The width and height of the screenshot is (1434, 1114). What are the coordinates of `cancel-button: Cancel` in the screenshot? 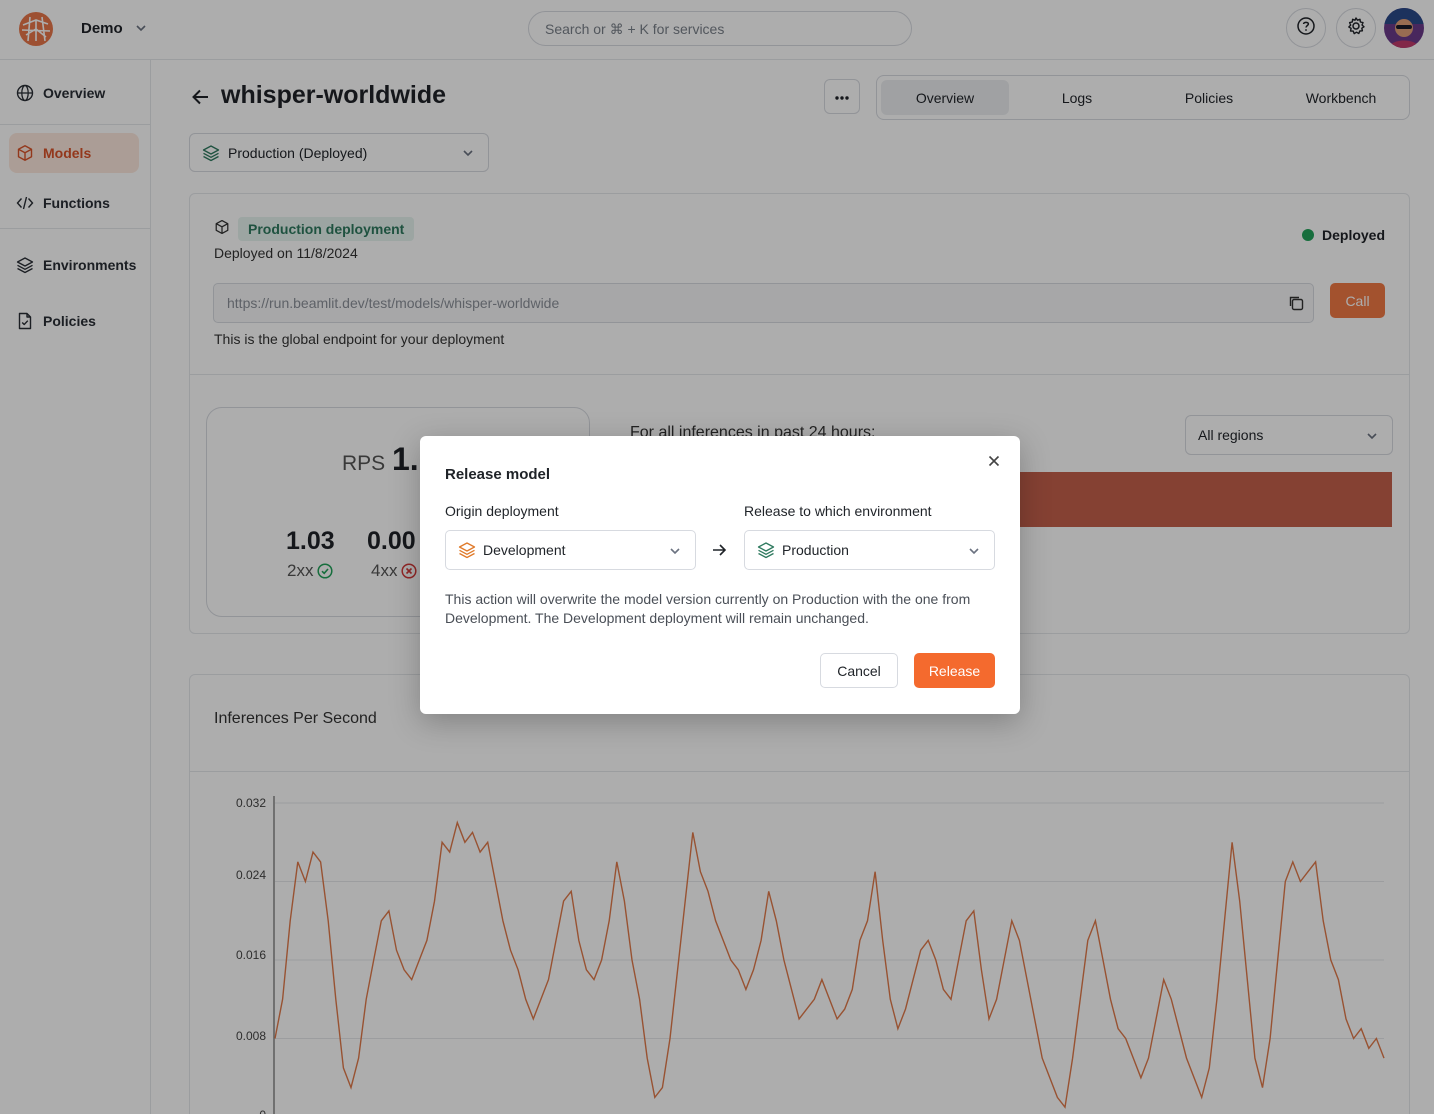 It's located at (859, 670).